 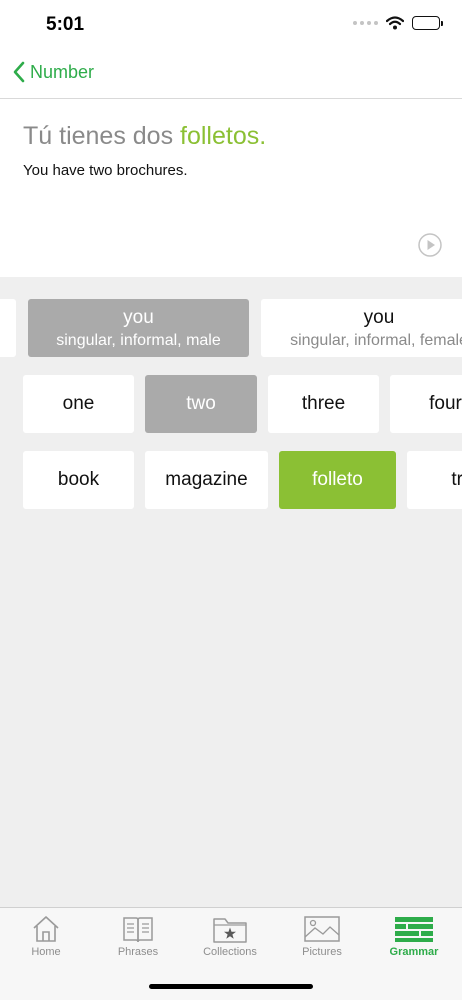 I want to click on number-chip-one: one, so click(x=78, y=404).